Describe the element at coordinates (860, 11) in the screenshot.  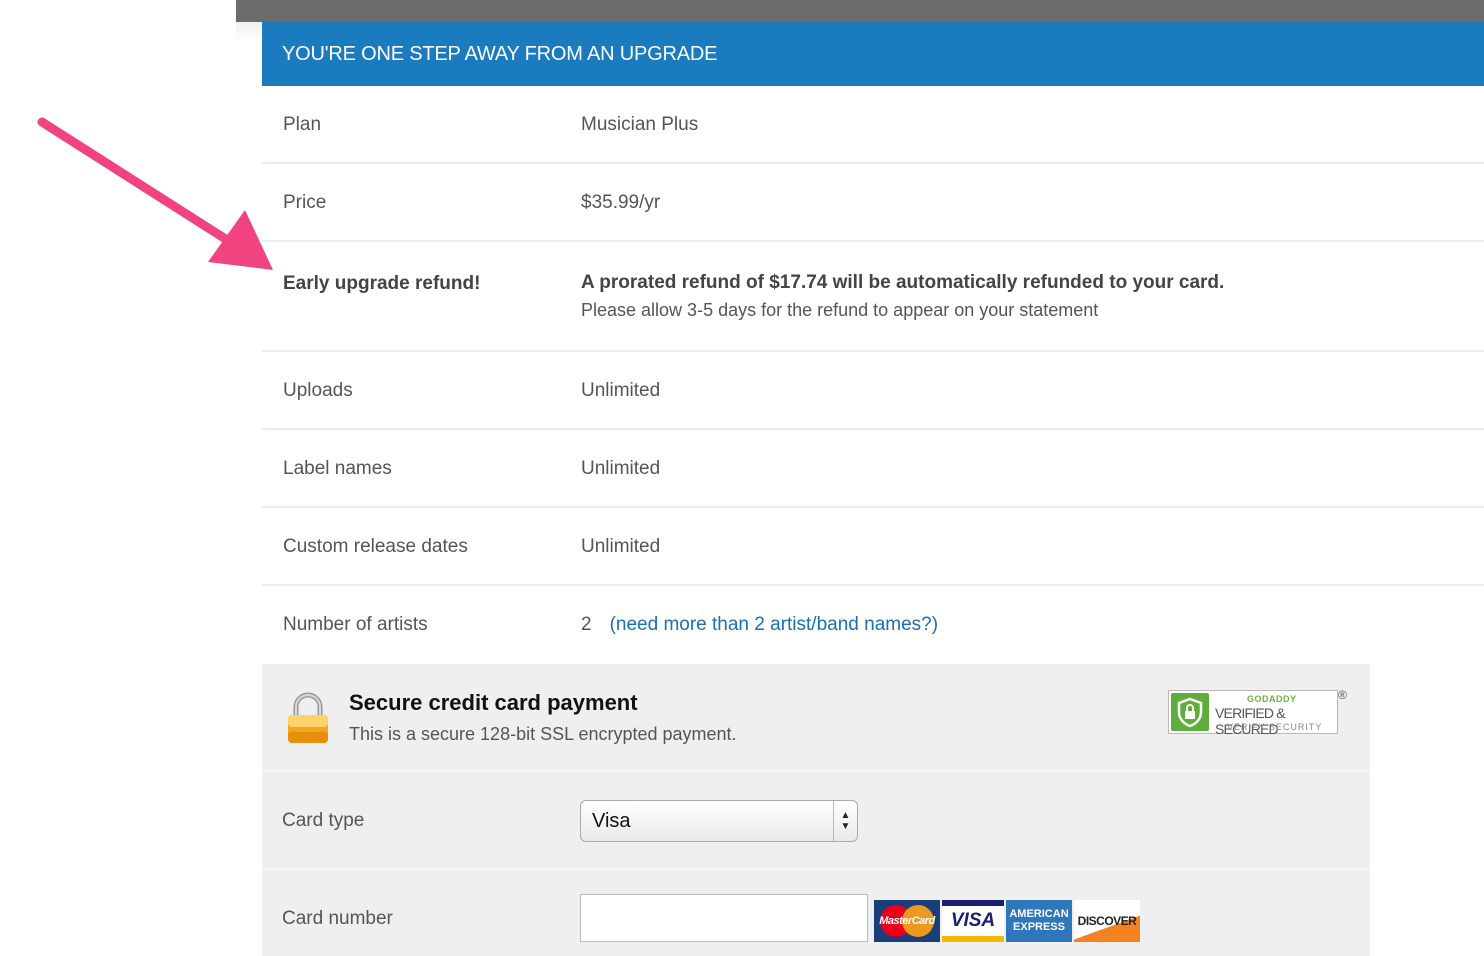
I see `top-nav-bar` at that location.